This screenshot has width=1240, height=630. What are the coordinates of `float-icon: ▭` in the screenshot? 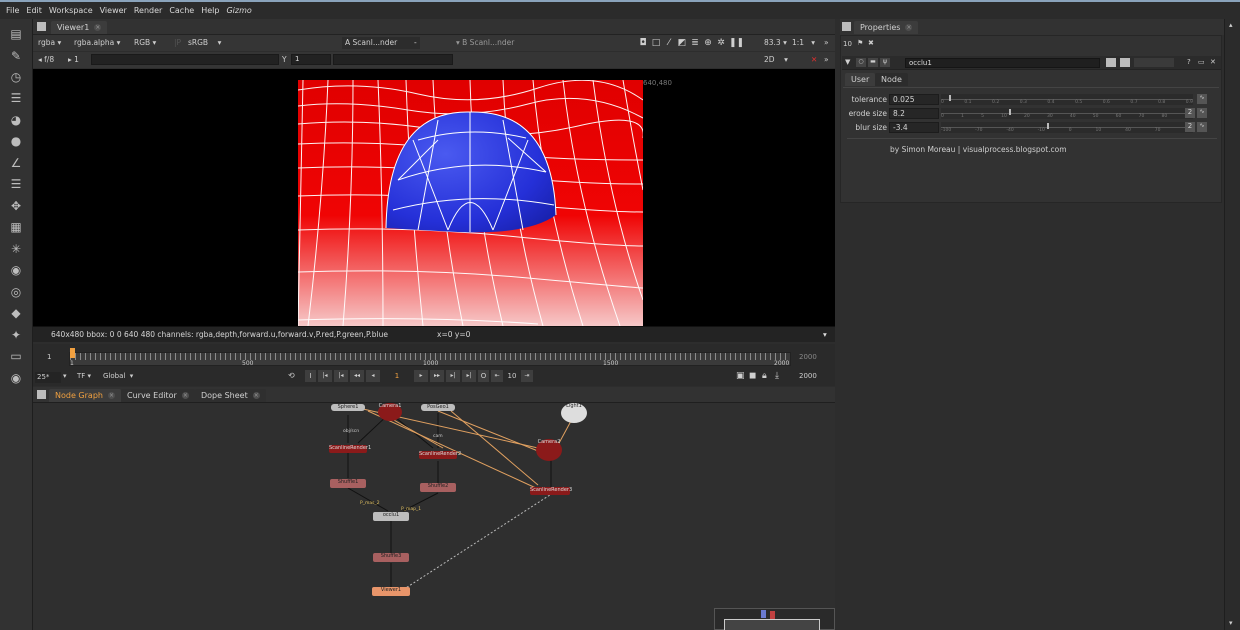 It's located at (1201, 62).